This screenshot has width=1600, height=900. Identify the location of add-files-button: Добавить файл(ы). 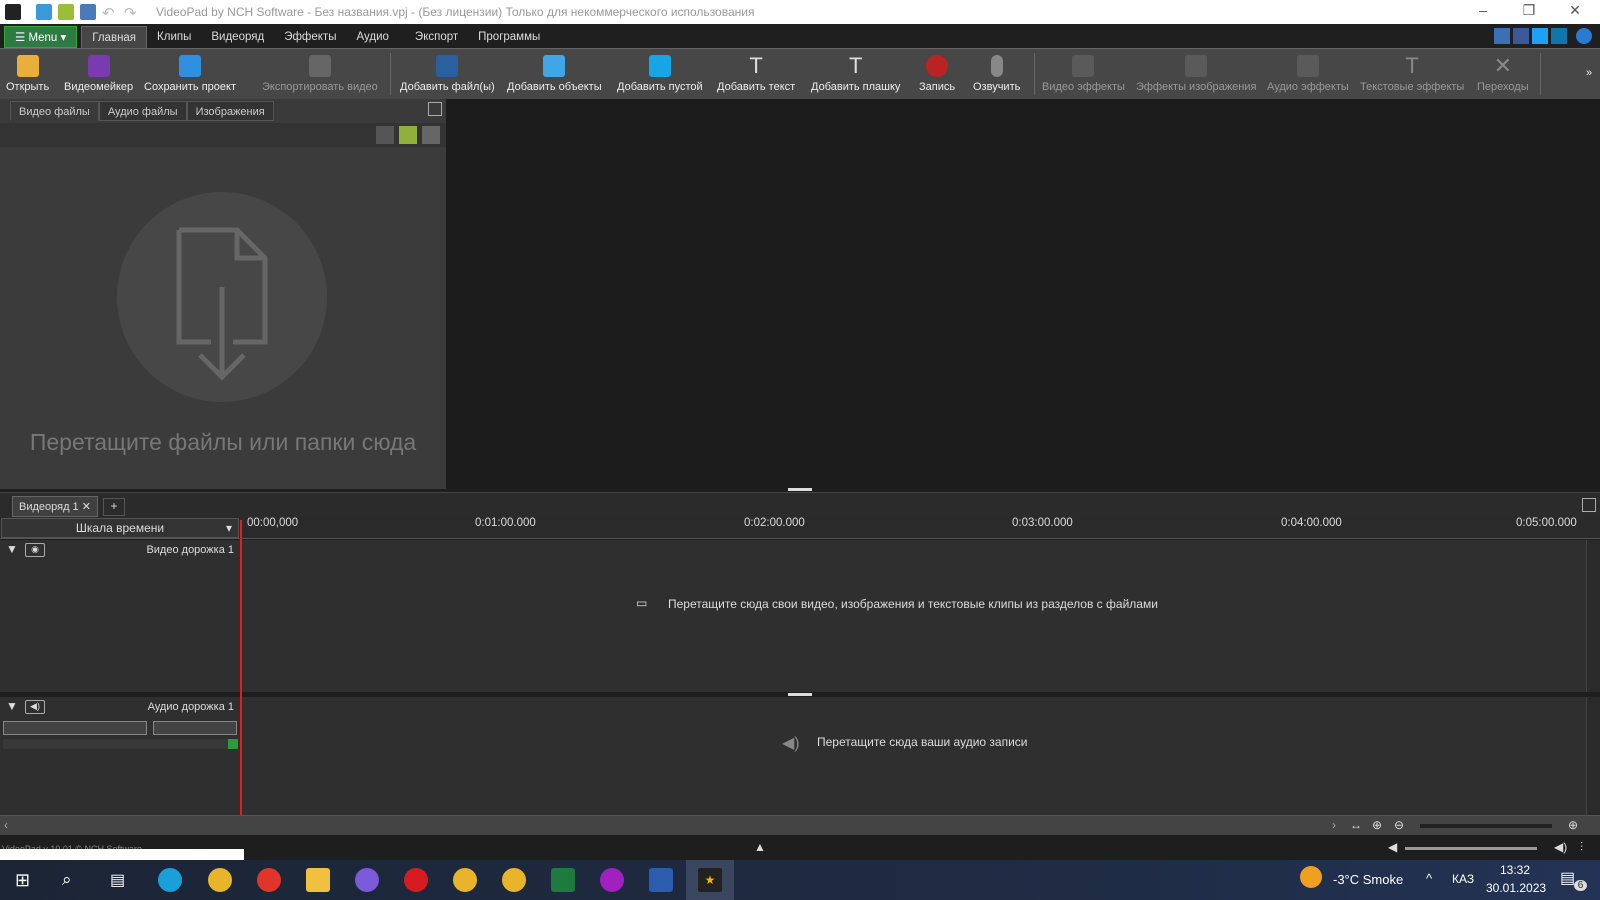
(447, 74).